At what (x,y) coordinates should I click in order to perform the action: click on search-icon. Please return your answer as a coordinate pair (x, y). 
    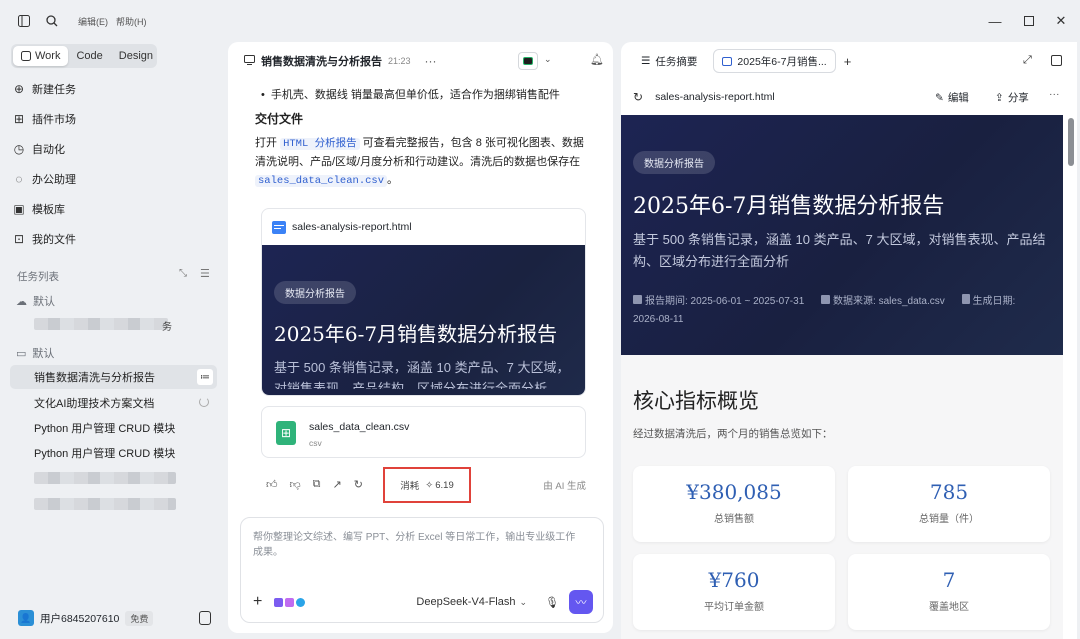
    Looking at the image, I should click on (52, 21).